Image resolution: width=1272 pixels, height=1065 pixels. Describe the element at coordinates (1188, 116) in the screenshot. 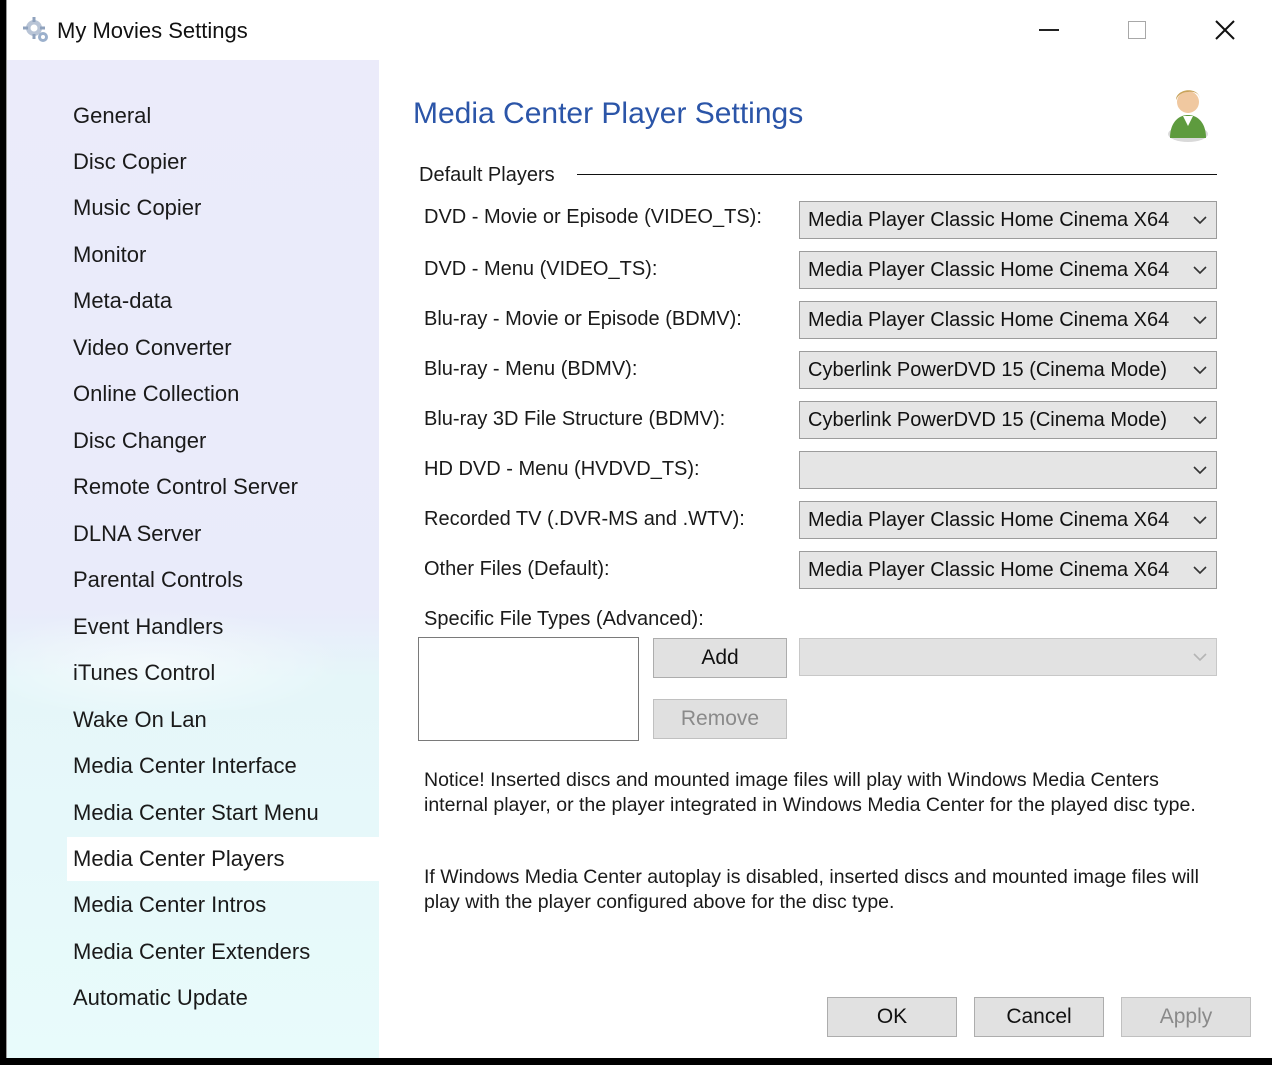

I see `user-icon` at that location.